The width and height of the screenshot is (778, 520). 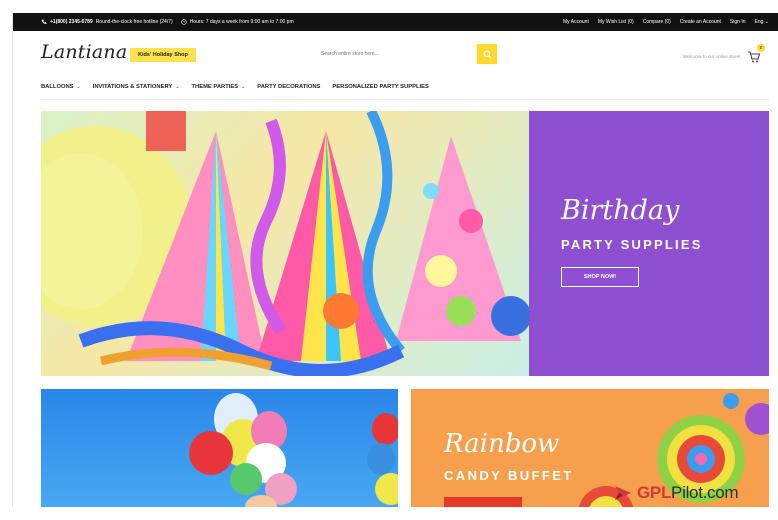 What do you see at coordinates (44, 21) in the screenshot?
I see `phone-icon` at bounding box center [44, 21].